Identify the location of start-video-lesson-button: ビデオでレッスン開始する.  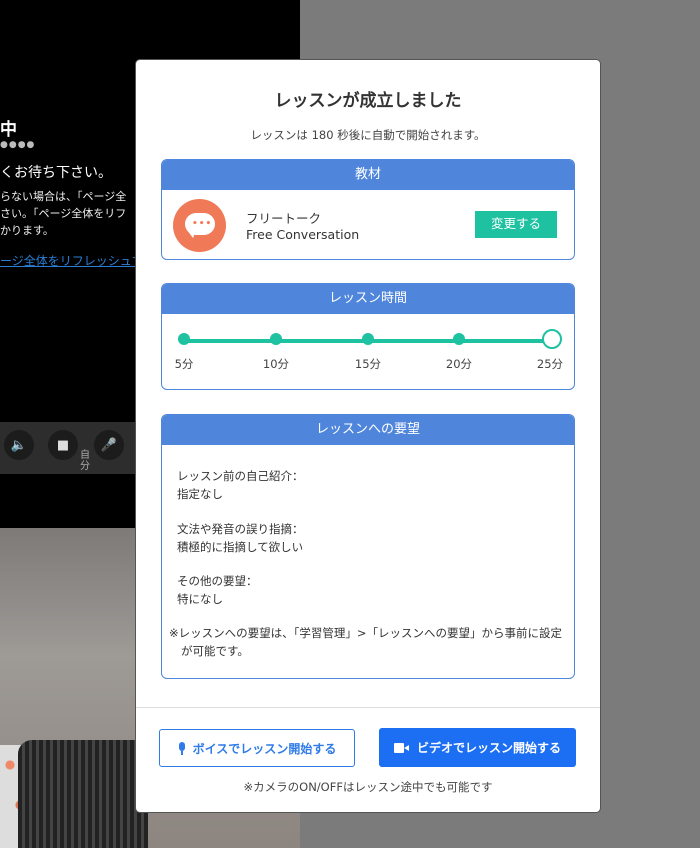
(477, 747).